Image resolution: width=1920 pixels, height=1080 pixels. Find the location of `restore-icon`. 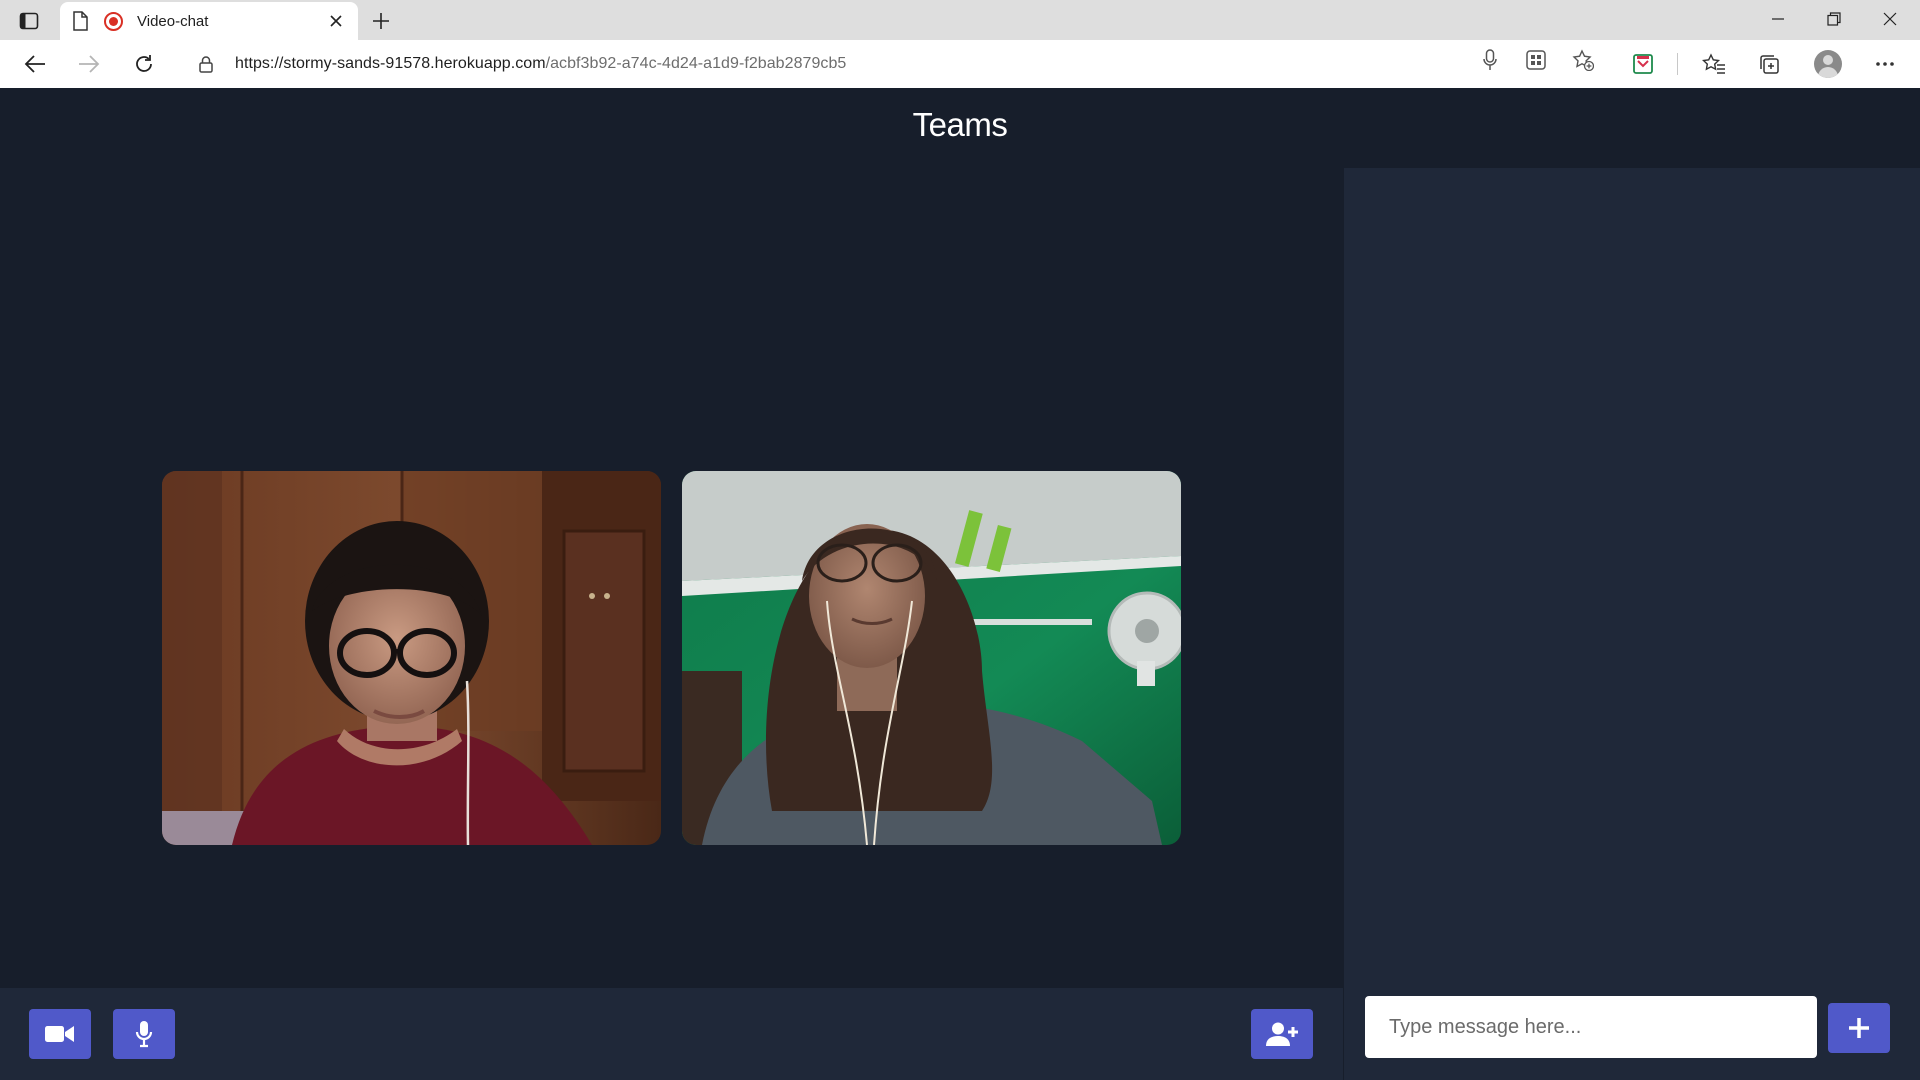

restore-icon is located at coordinates (1834, 19).